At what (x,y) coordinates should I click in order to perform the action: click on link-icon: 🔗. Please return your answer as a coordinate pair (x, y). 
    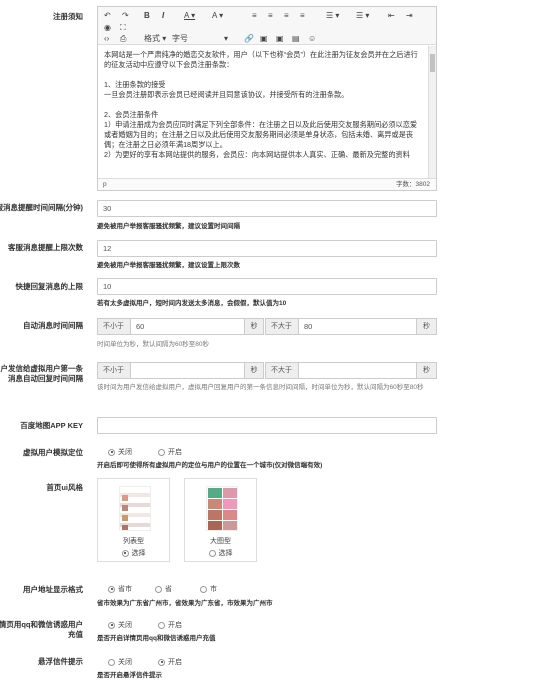
    Looking at the image, I should click on (249, 39).